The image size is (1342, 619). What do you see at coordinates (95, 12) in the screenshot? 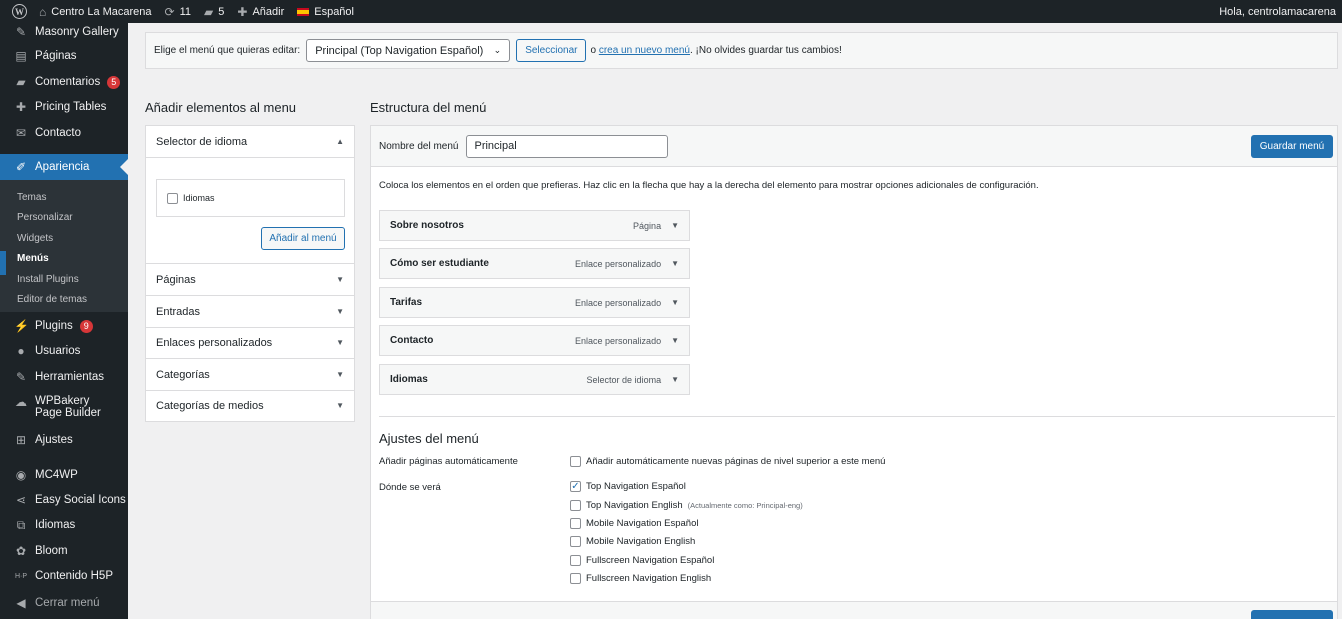
I see `site-name-link: ⌂ Centro La Macarena` at bounding box center [95, 12].